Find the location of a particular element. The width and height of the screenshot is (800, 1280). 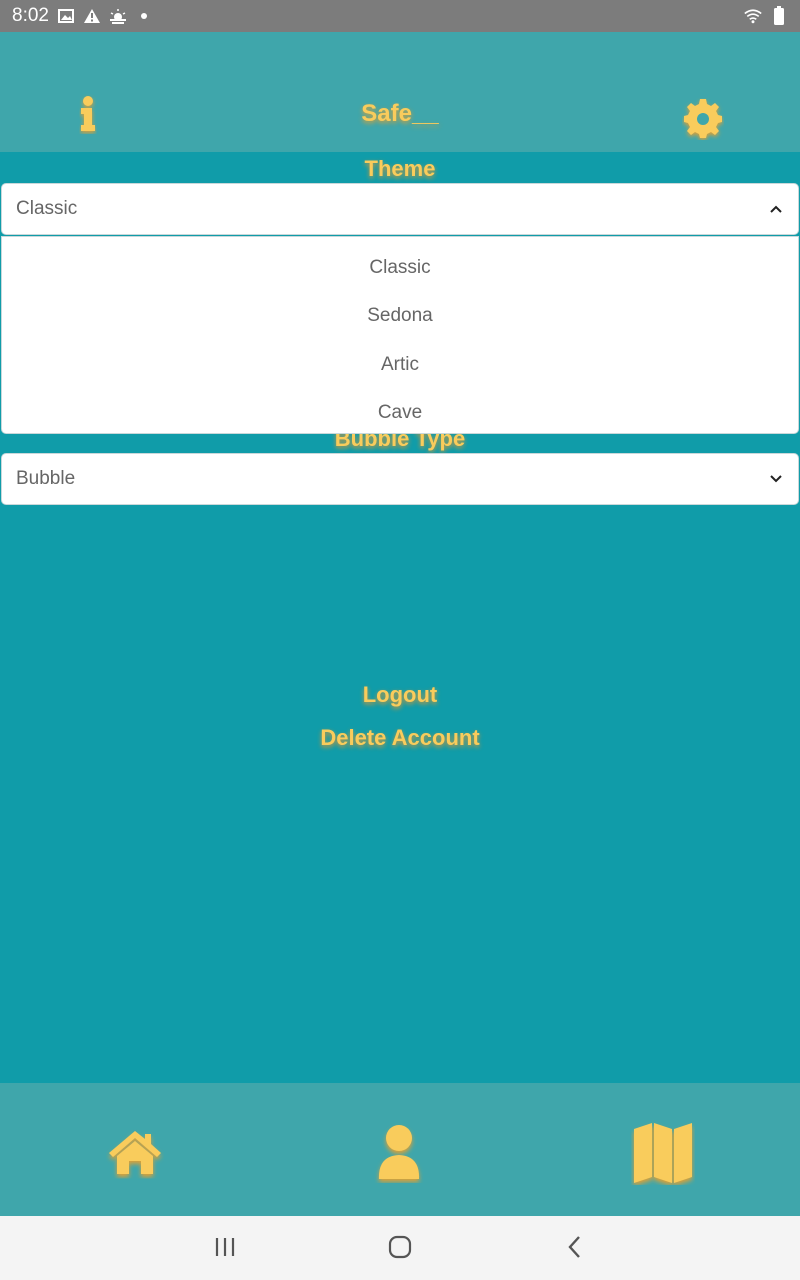

bottom-nav is located at coordinates (400, 1149).